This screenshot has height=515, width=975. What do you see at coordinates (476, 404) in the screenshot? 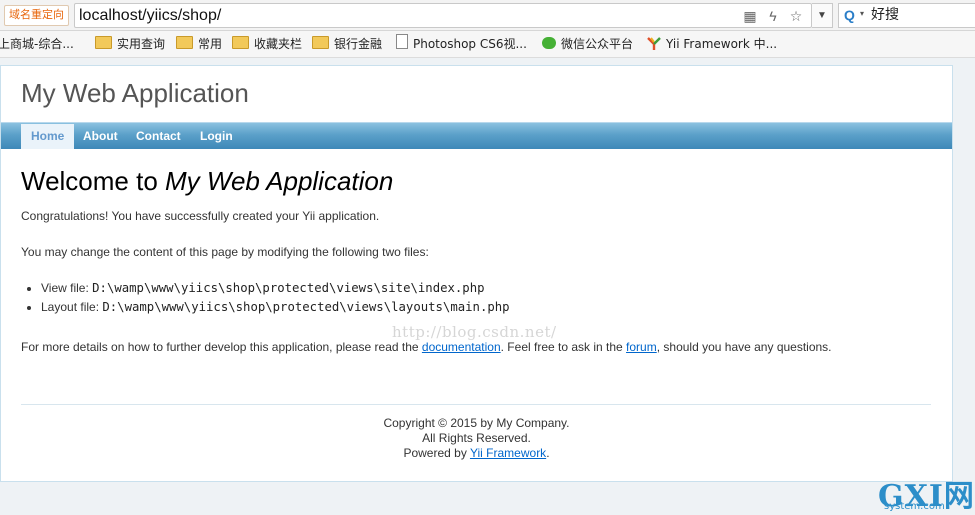
I see `footer-divider` at bounding box center [476, 404].